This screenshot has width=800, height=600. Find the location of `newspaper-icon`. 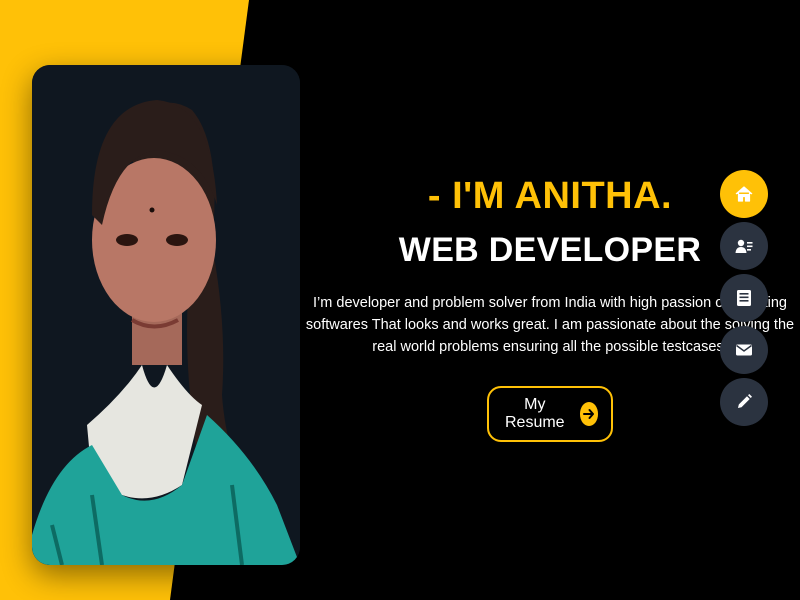

newspaper-icon is located at coordinates (744, 298).